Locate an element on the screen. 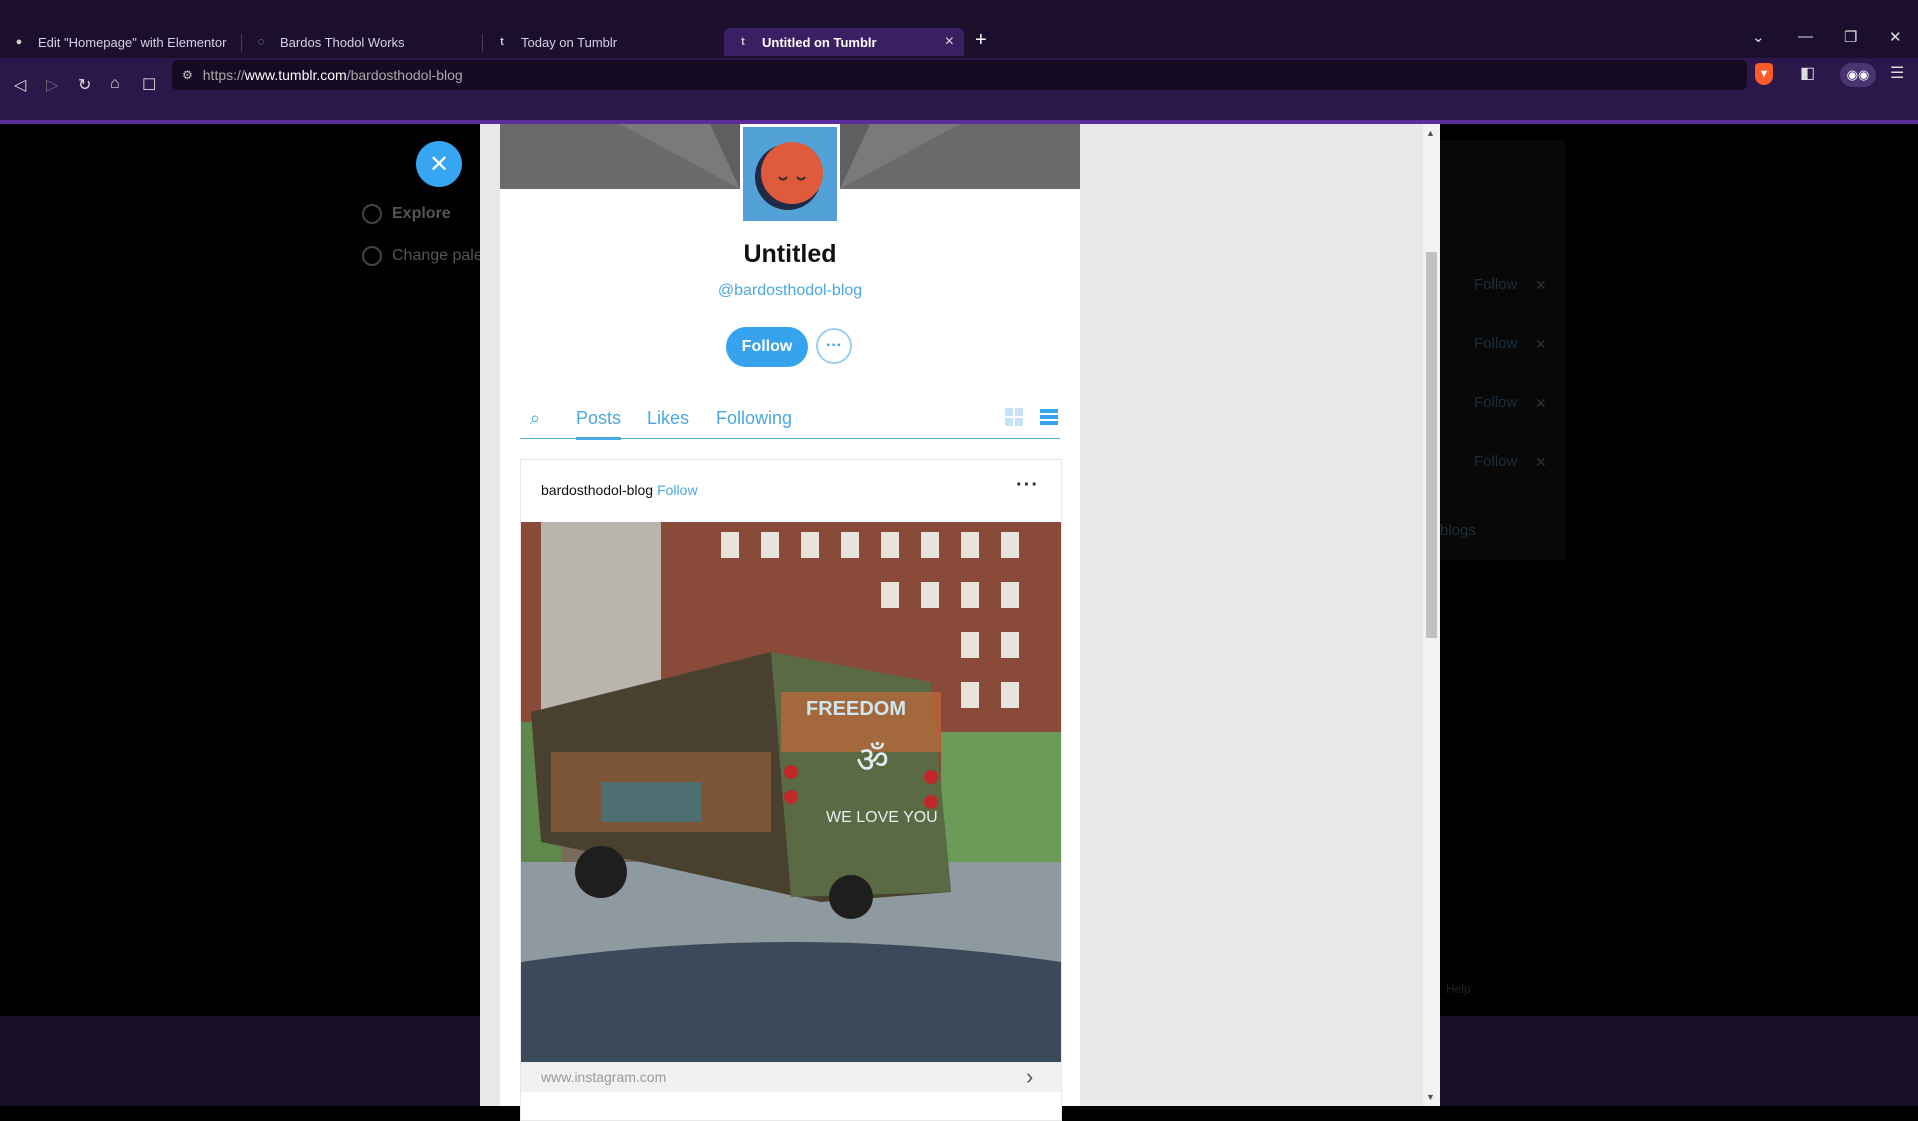 The image size is (1918, 1121). tab-title: Untitled on Tumblr is located at coordinates (819, 42).